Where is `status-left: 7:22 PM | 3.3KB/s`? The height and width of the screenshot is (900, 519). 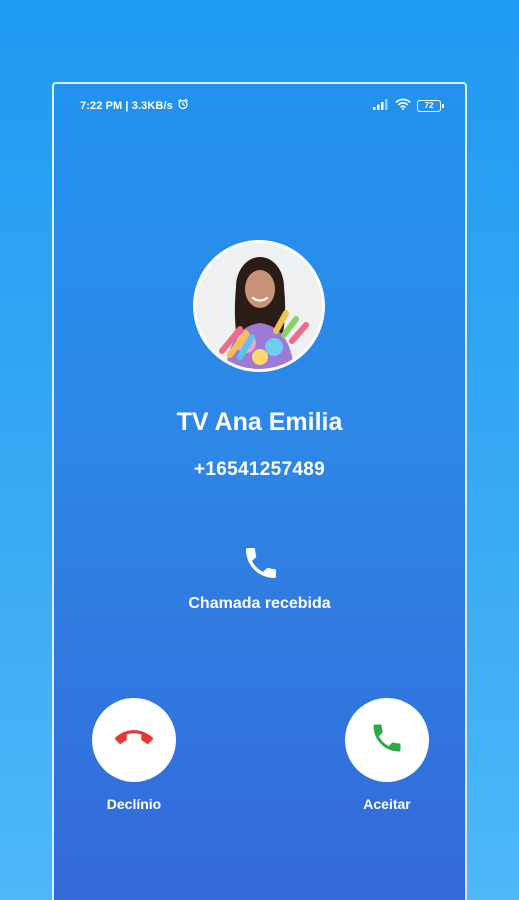 status-left: 7:22 PM | 3.3KB/s is located at coordinates (134, 105).